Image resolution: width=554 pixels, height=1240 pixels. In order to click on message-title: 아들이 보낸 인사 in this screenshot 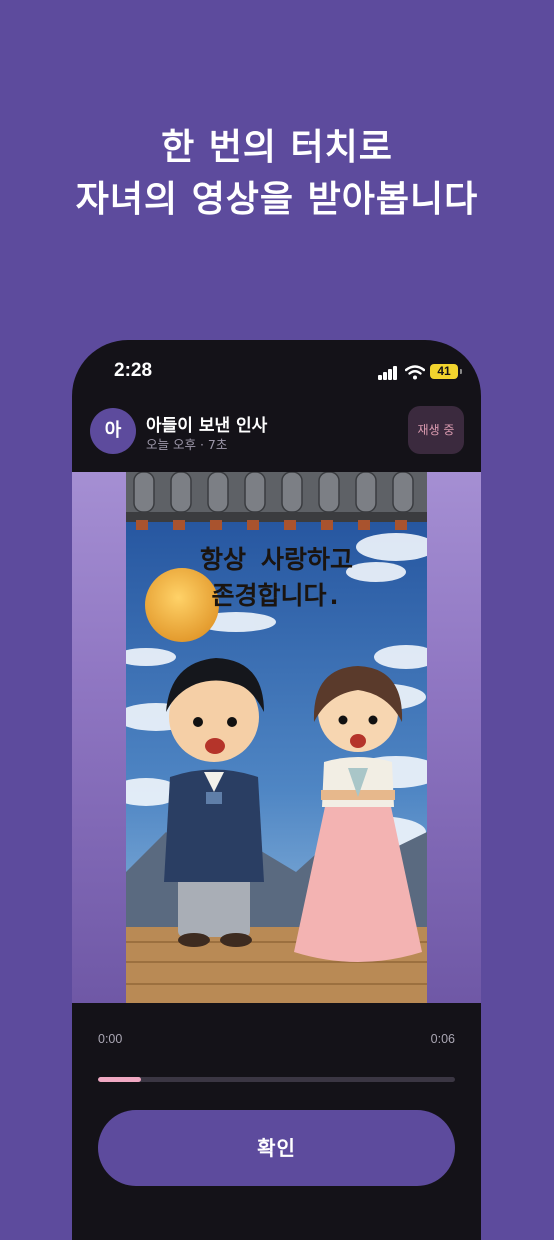, I will do `click(207, 426)`.